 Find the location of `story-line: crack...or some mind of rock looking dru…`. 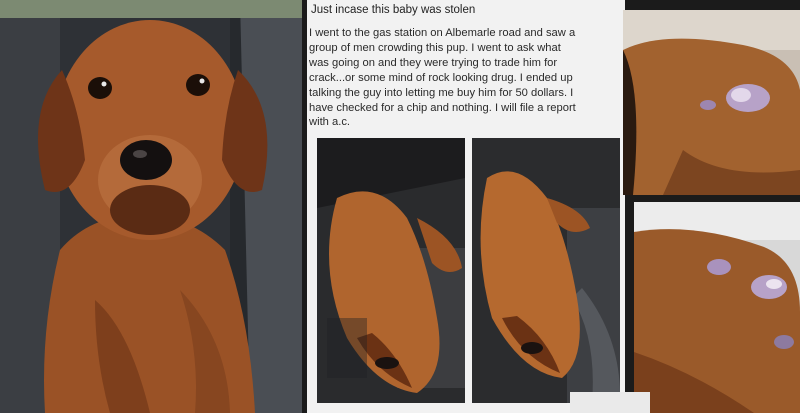

story-line: crack...or some mind of rock looking dru… is located at coordinates (441, 77).